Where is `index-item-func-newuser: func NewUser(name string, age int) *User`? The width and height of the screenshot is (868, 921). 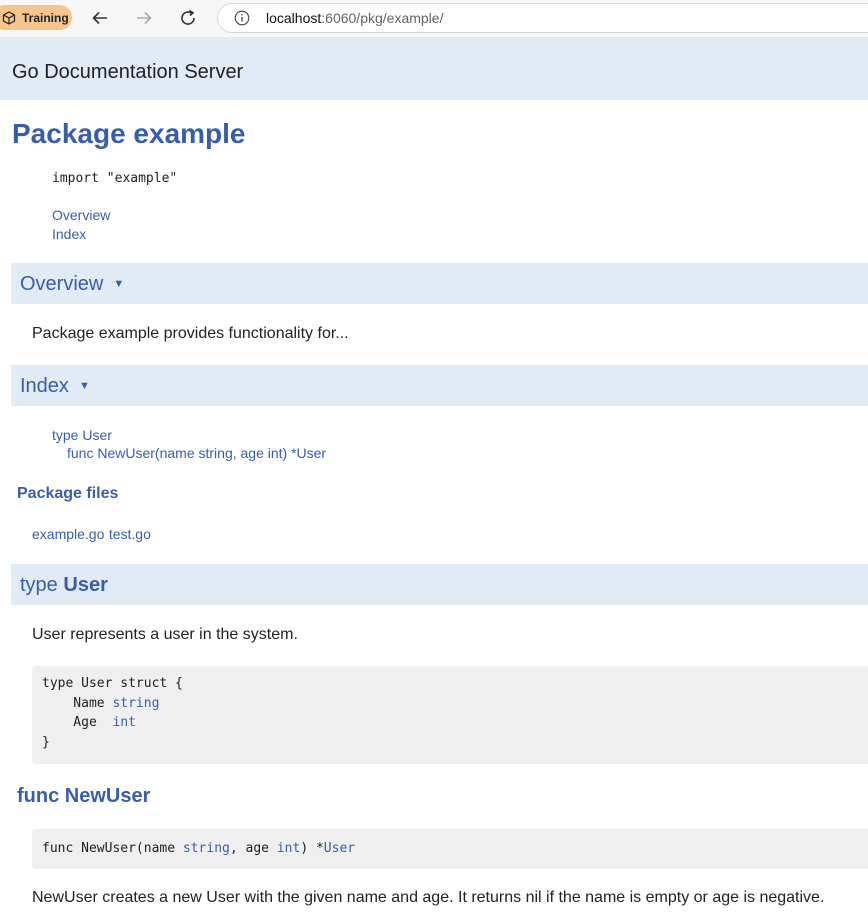
index-item-func-newuser: func NewUser(name string, age int) *User is located at coordinates (196, 453).